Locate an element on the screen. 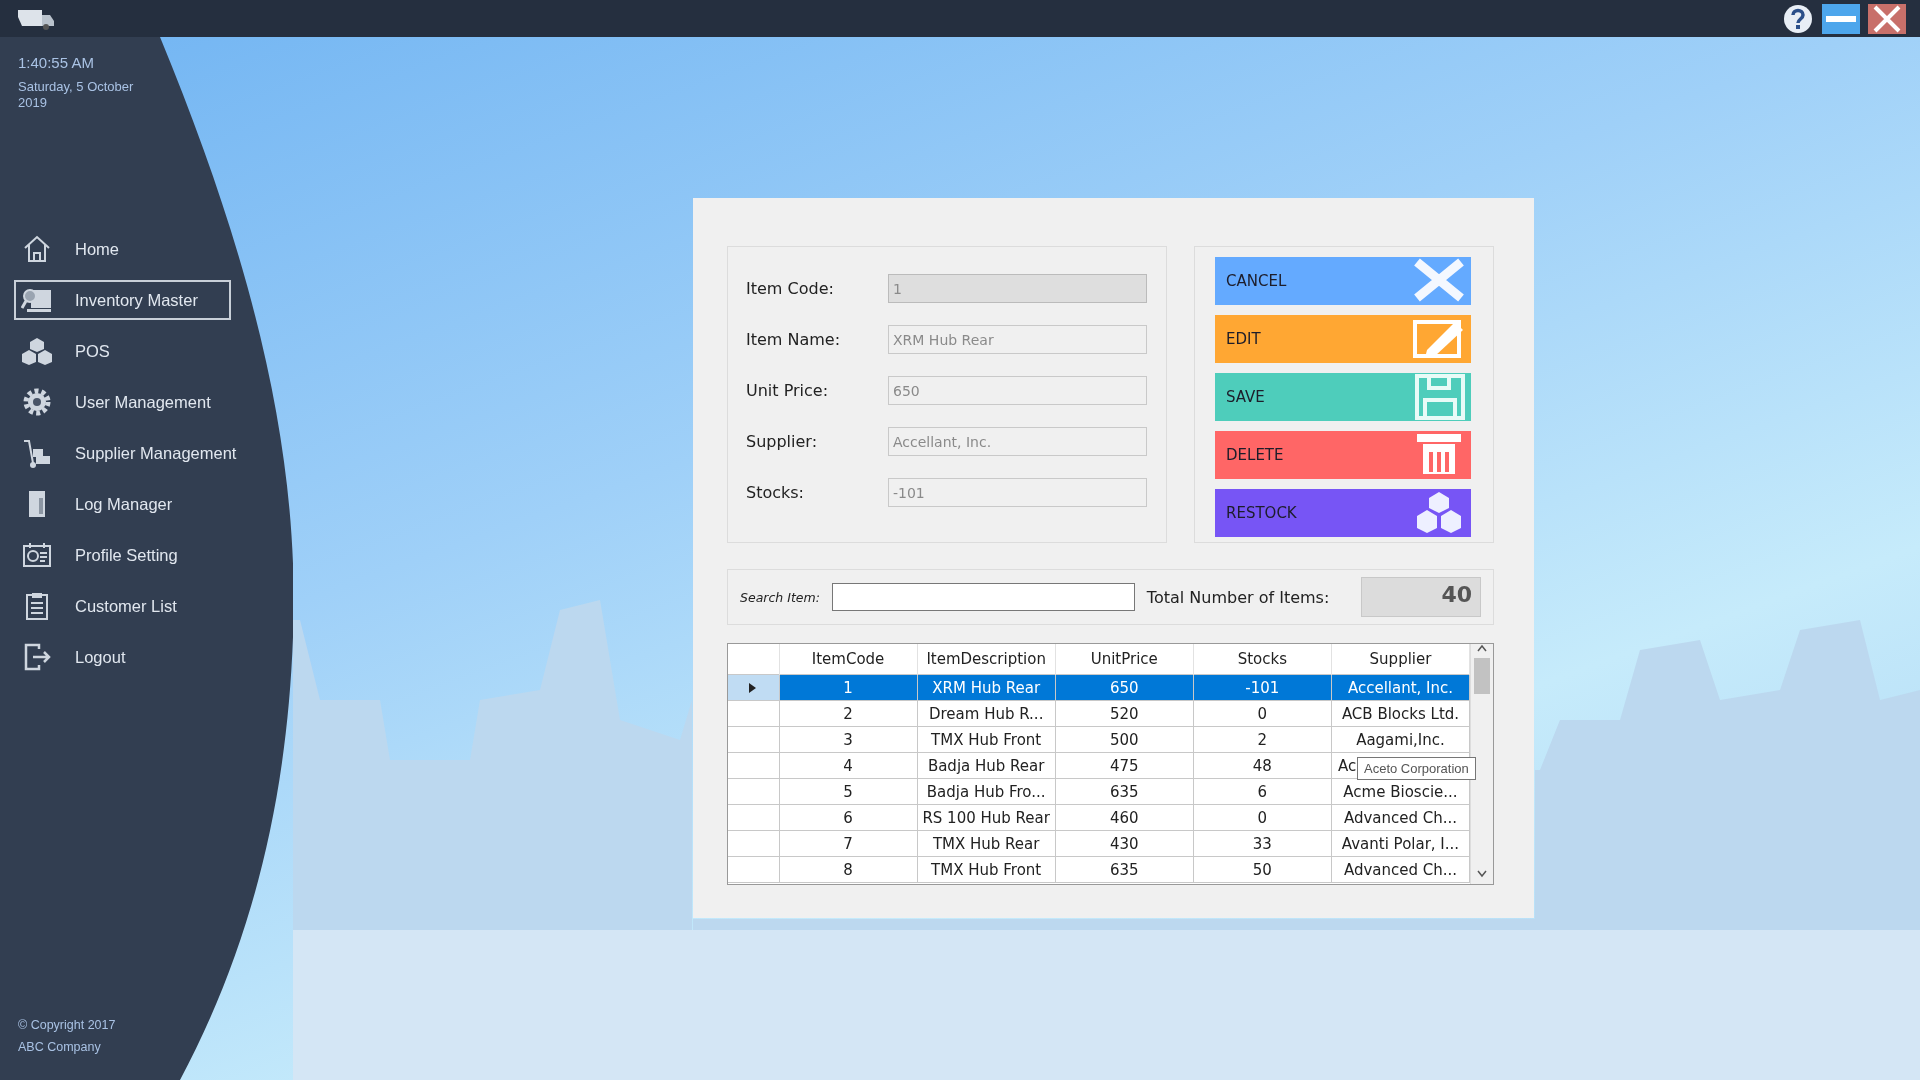 The image size is (1920, 1080). table-cell: 430 is located at coordinates (1124, 843).